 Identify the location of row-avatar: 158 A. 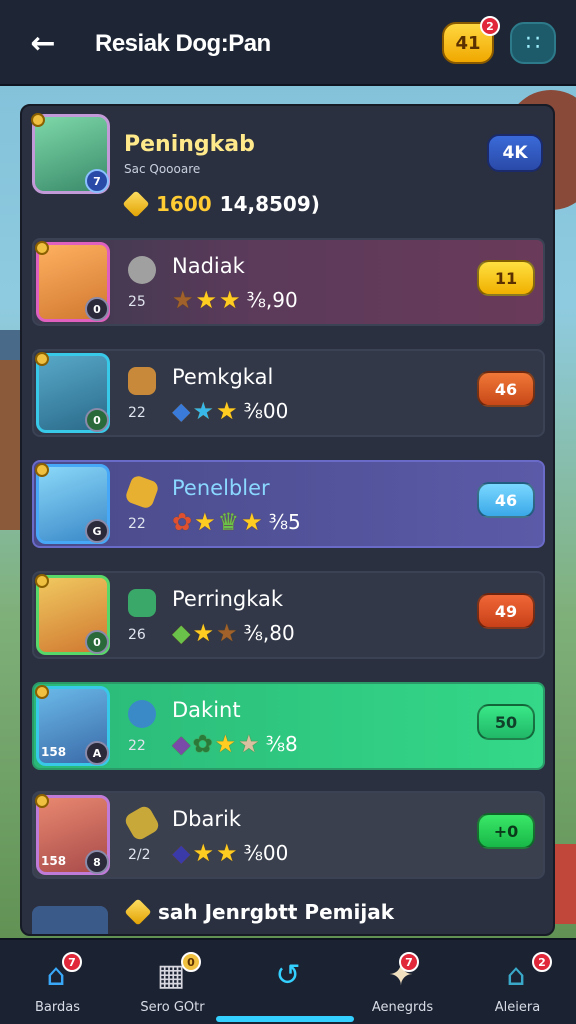
(72, 725).